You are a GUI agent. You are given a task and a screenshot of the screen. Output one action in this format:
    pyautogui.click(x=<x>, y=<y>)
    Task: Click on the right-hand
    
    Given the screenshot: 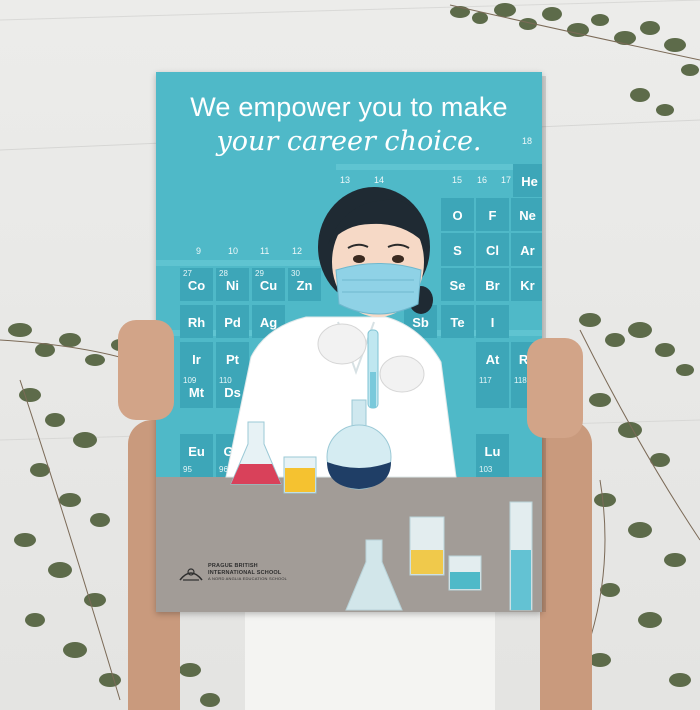 What is the action you would take?
    pyautogui.click(x=555, y=388)
    